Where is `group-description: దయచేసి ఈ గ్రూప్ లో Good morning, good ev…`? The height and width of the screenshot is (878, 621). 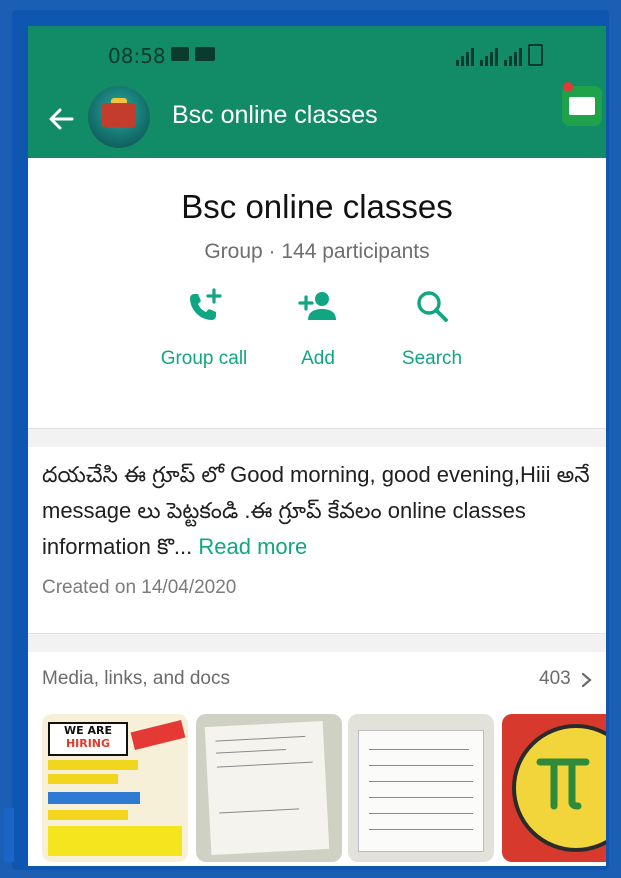
group-description: దయచేసి ఈ గ్రూప్ లో Good morning, good ev… is located at coordinates (322, 511).